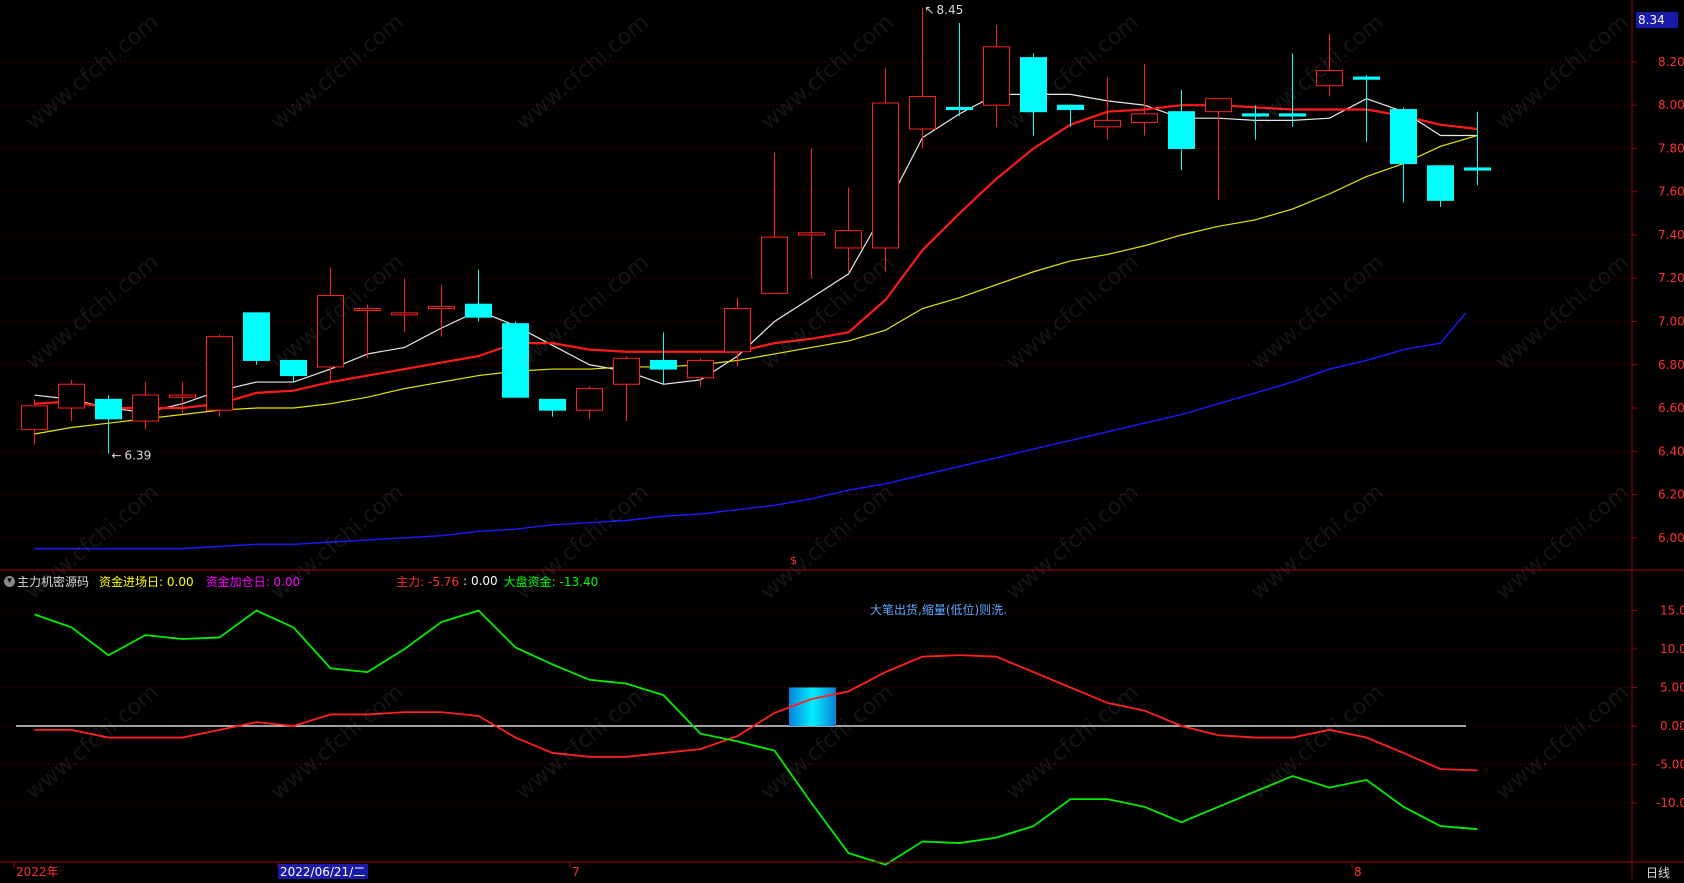 The width and height of the screenshot is (1684, 883). What do you see at coordinates (1671, 62) in the screenshot?
I see `price-tick-label: 8.20` at bounding box center [1671, 62].